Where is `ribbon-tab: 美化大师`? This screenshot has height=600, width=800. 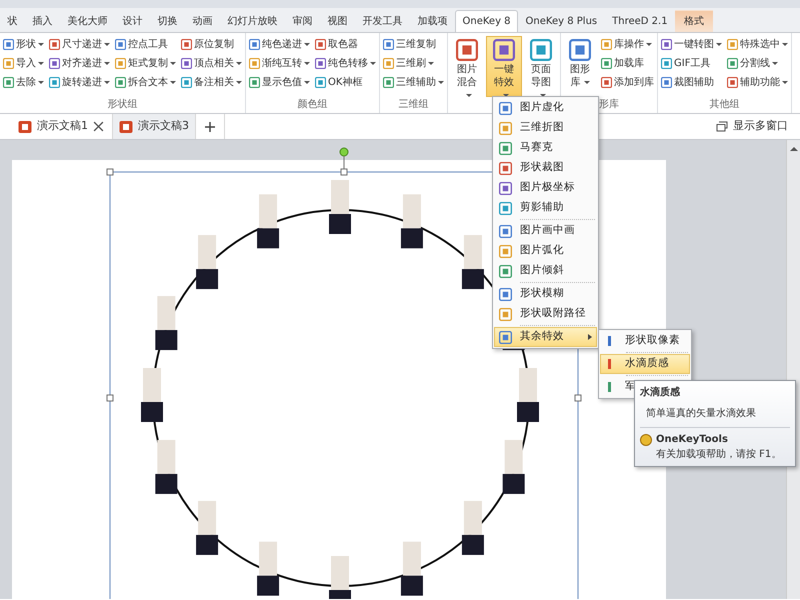
ribbon-tab: 美化大师 is located at coordinates (87, 21).